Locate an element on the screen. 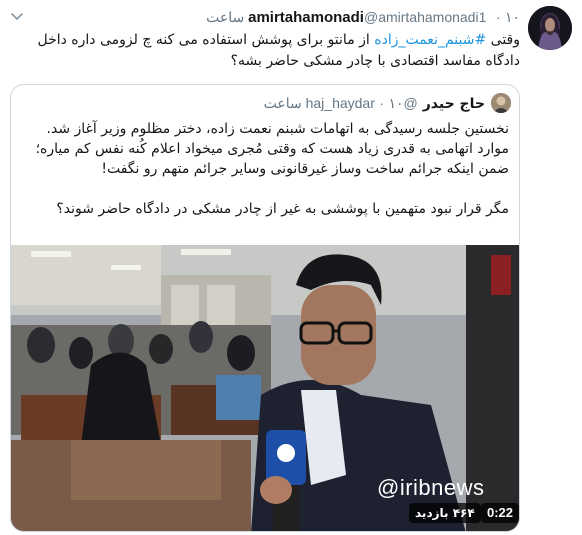  author-name: amirtahamonadi is located at coordinates (306, 17).